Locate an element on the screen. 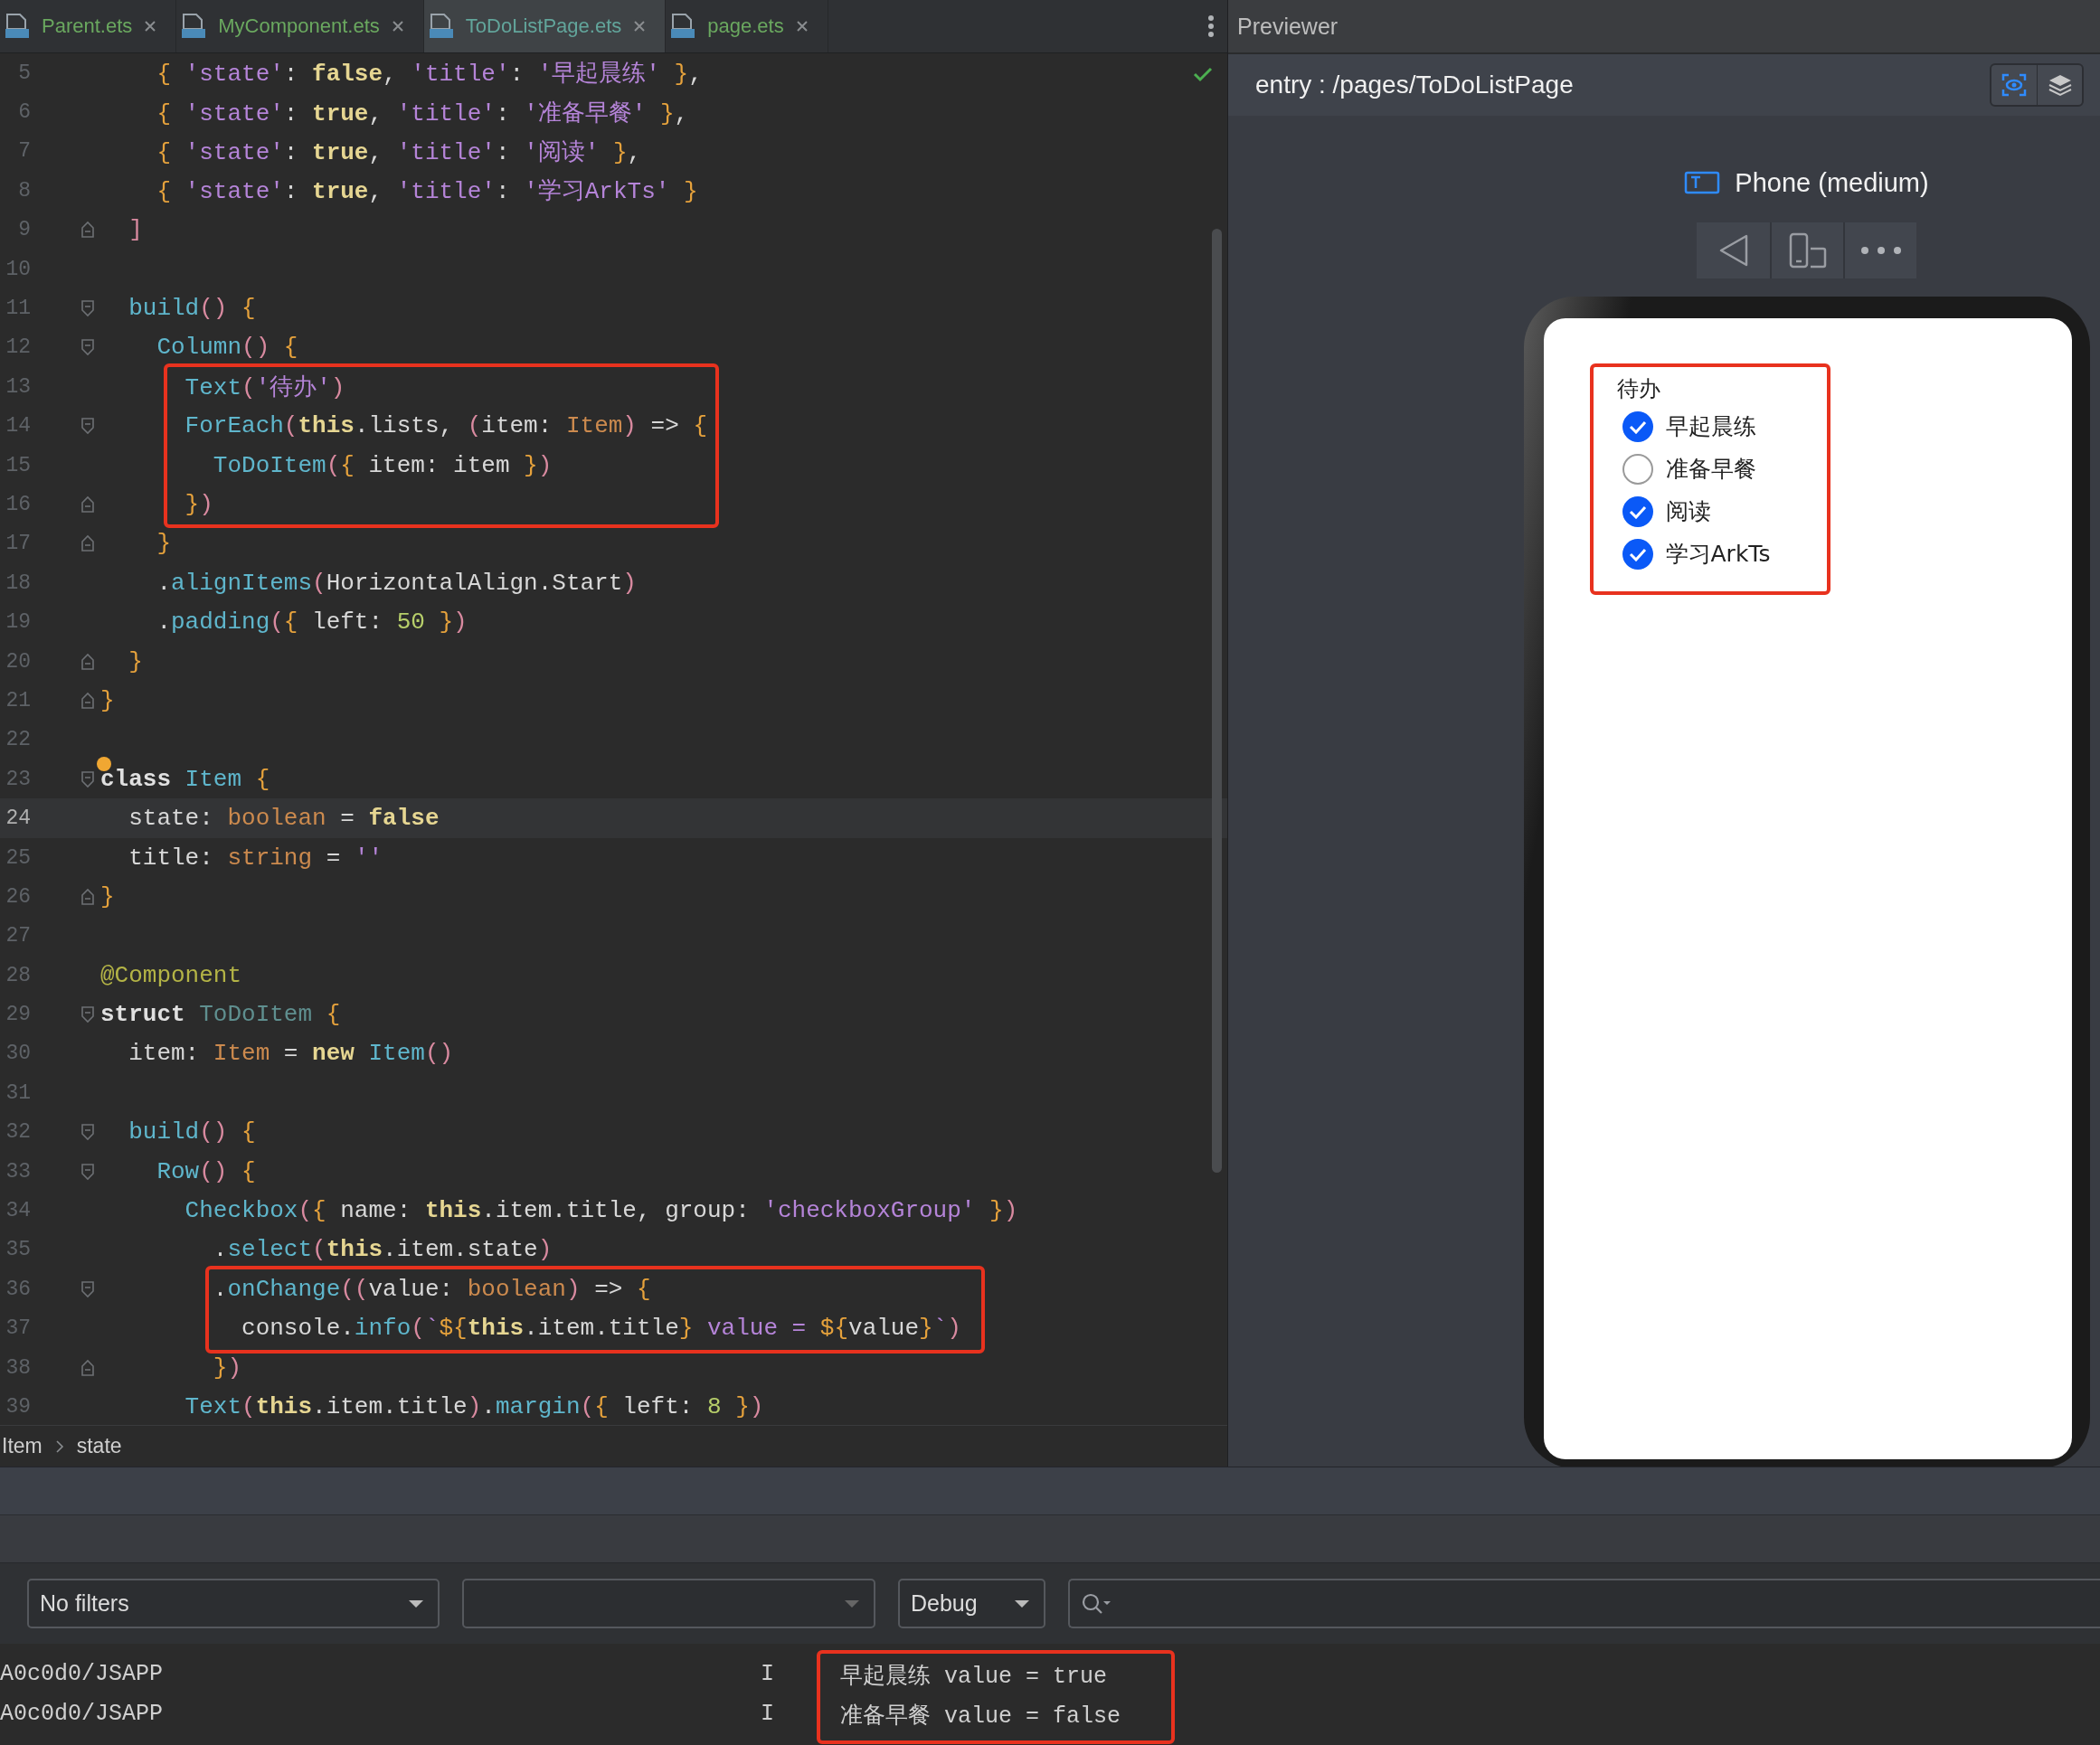  file-tab: MyComponent.ets is located at coordinates (300, 26).